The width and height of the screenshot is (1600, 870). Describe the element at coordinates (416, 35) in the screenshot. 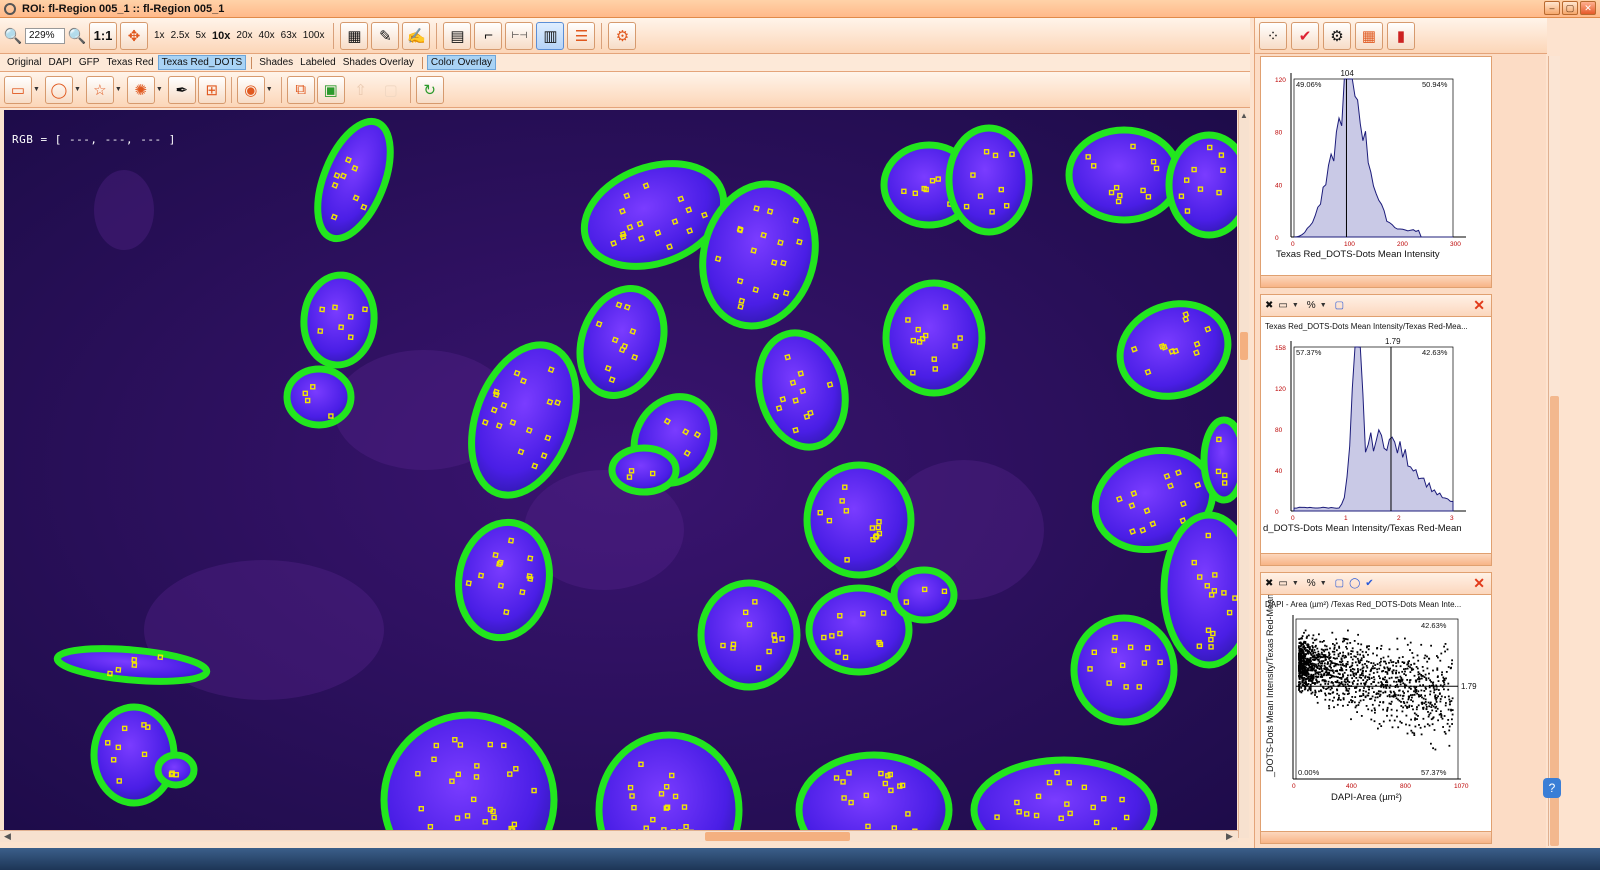

I see `image-edit-icon: ✍` at that location.